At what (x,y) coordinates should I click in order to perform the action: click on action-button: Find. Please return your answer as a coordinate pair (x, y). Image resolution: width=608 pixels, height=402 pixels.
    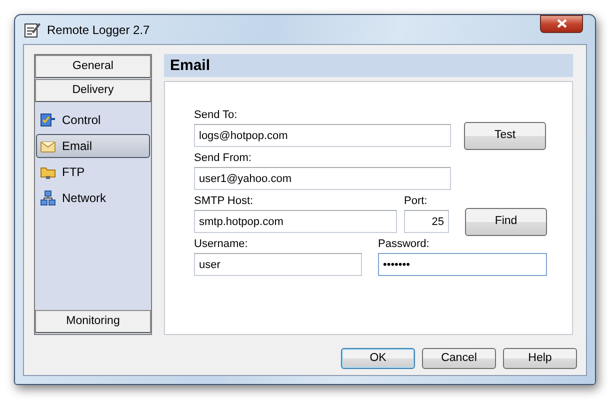
    Looking at the image, I should click on (506, 222).